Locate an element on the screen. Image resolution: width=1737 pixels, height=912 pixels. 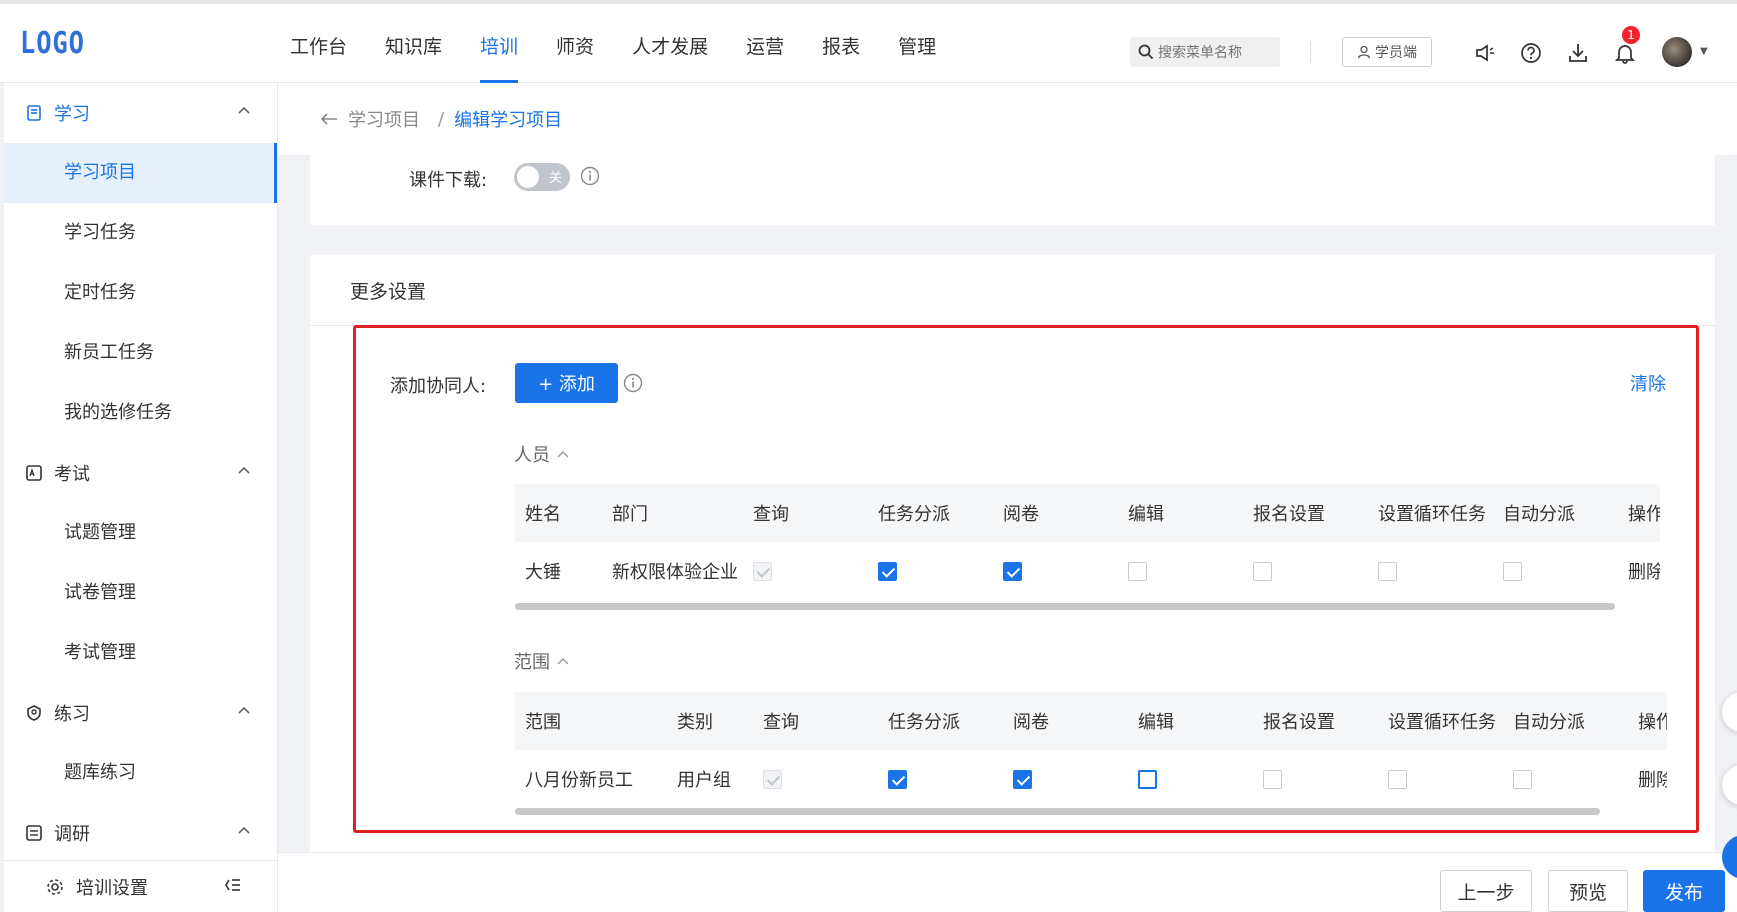
search-icon is located at coordinates (1146, 52).